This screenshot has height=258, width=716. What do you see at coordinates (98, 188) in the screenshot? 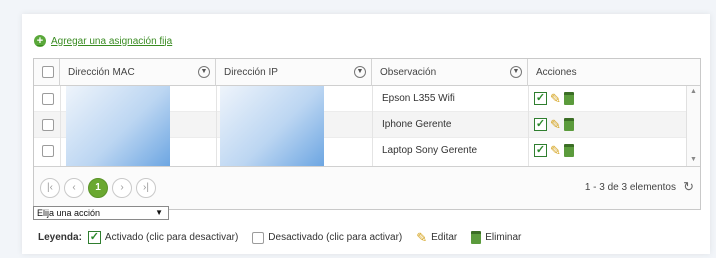
I see `current-page-button: 1` at bounding box center [98, 188].